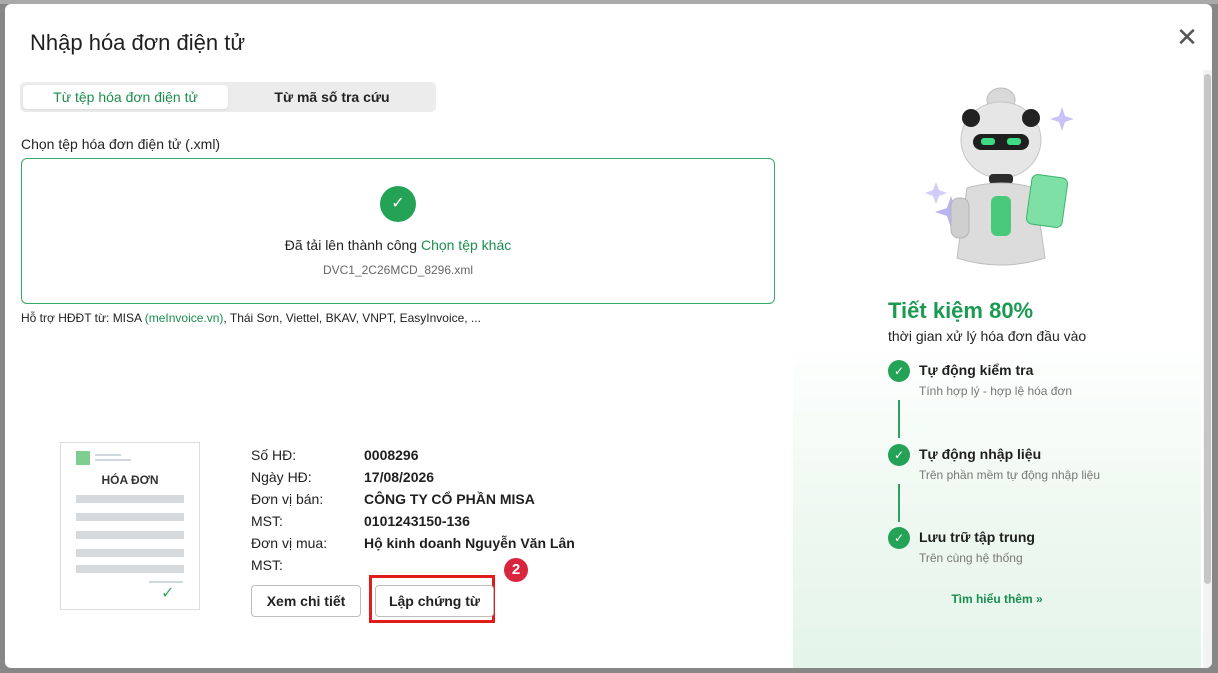 This screenshot has height=673, width=1218. I want to click on feature-title: Lưu trữ tập trung, so click(977, 537).